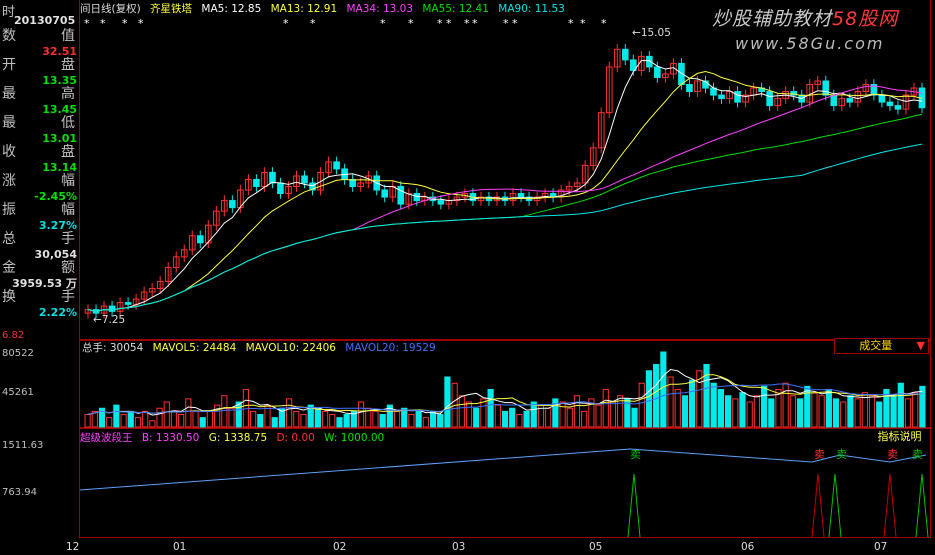  What do you see at coordinates (113, 320) in the screenshot?
I see `low-price-value: 7.25` at bounding box center [113, 320].